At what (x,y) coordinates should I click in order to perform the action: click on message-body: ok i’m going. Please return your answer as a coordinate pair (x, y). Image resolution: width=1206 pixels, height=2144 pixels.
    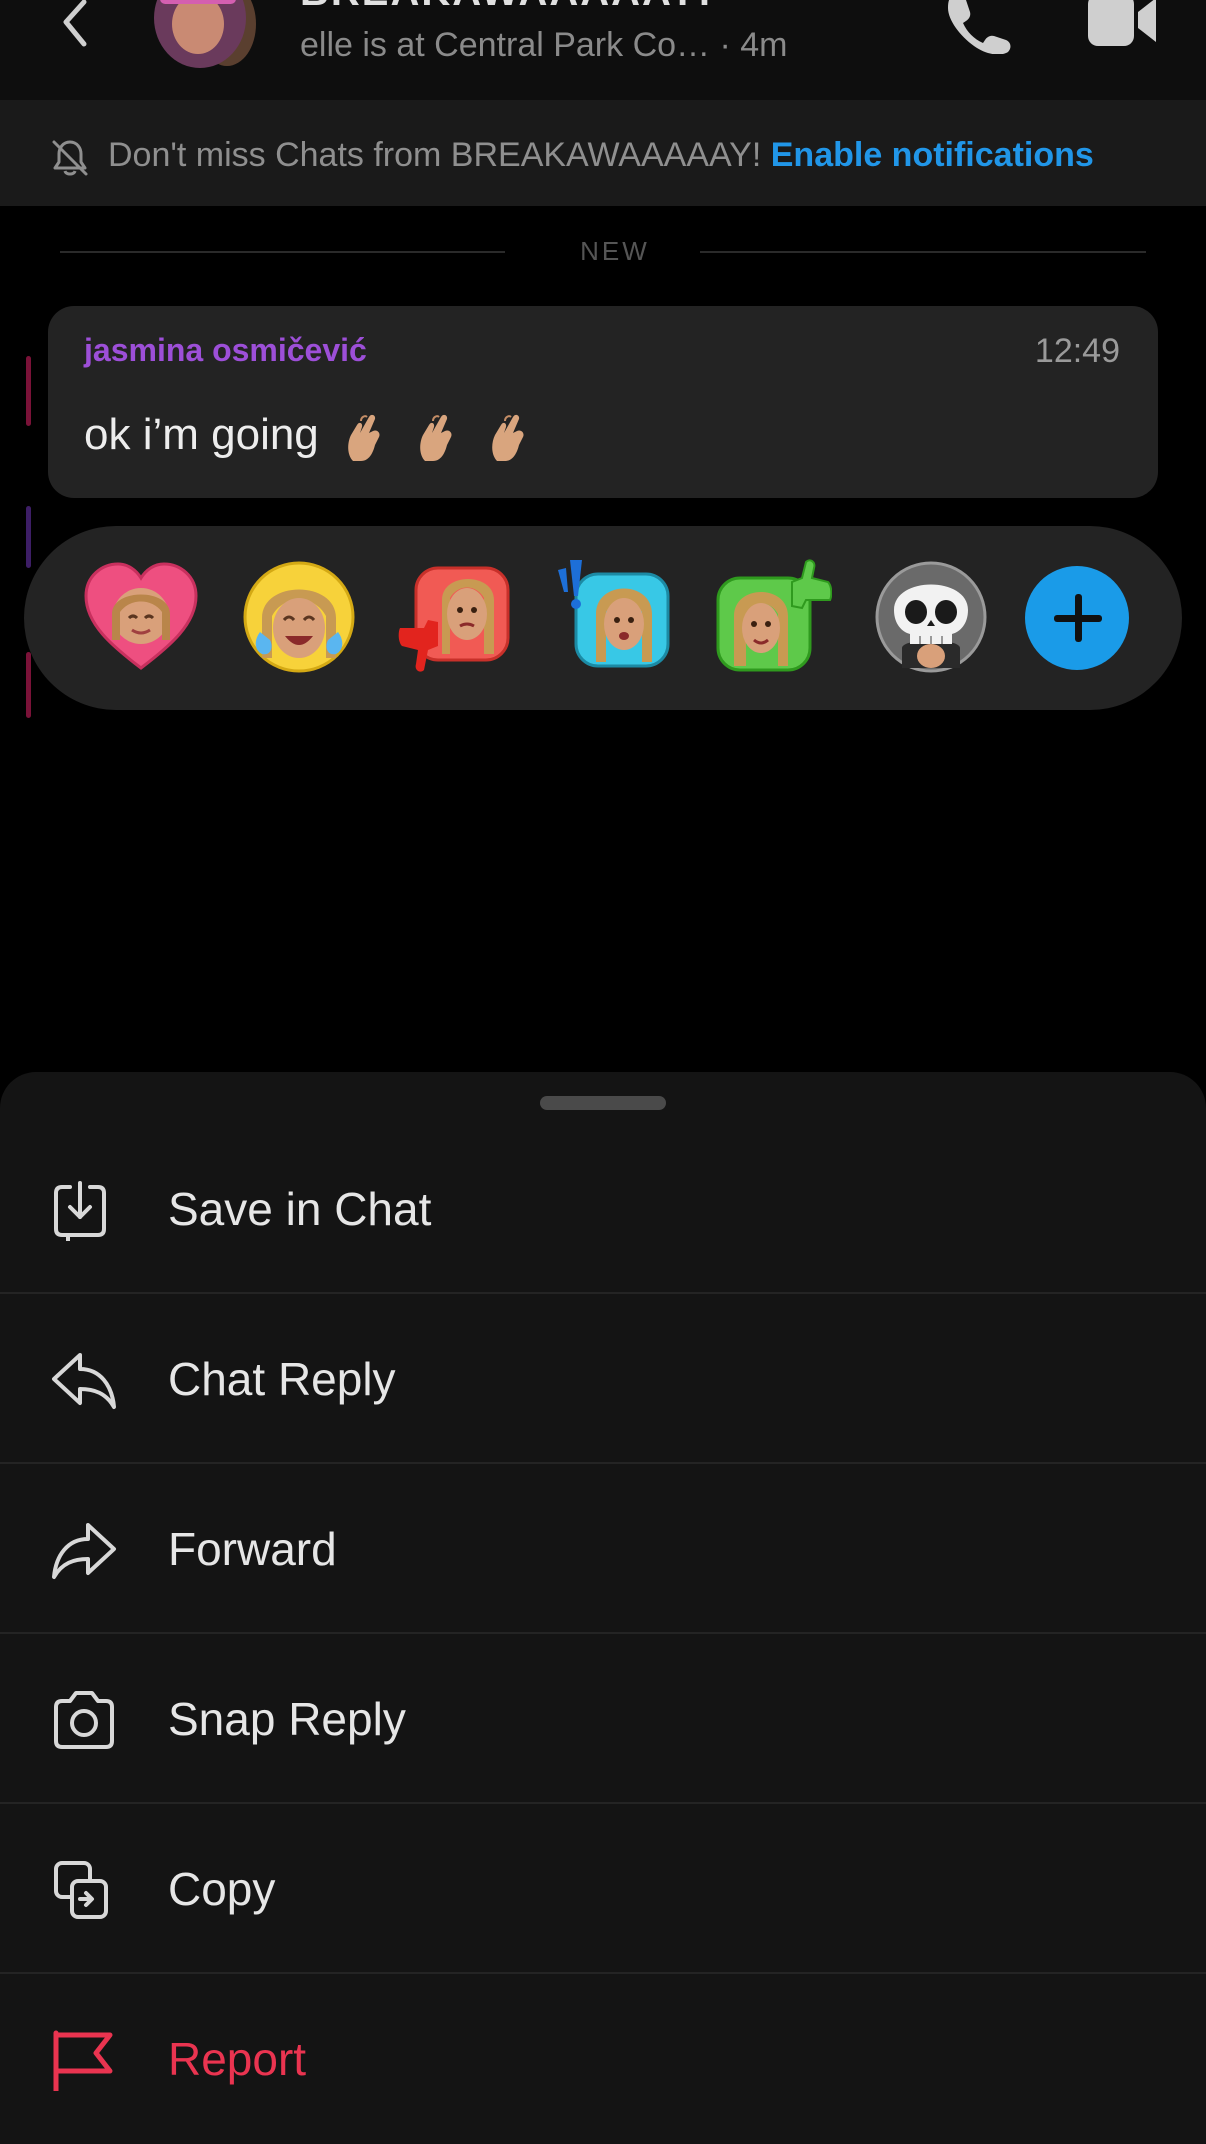
    Looking at the image, I should click on (201, 434).